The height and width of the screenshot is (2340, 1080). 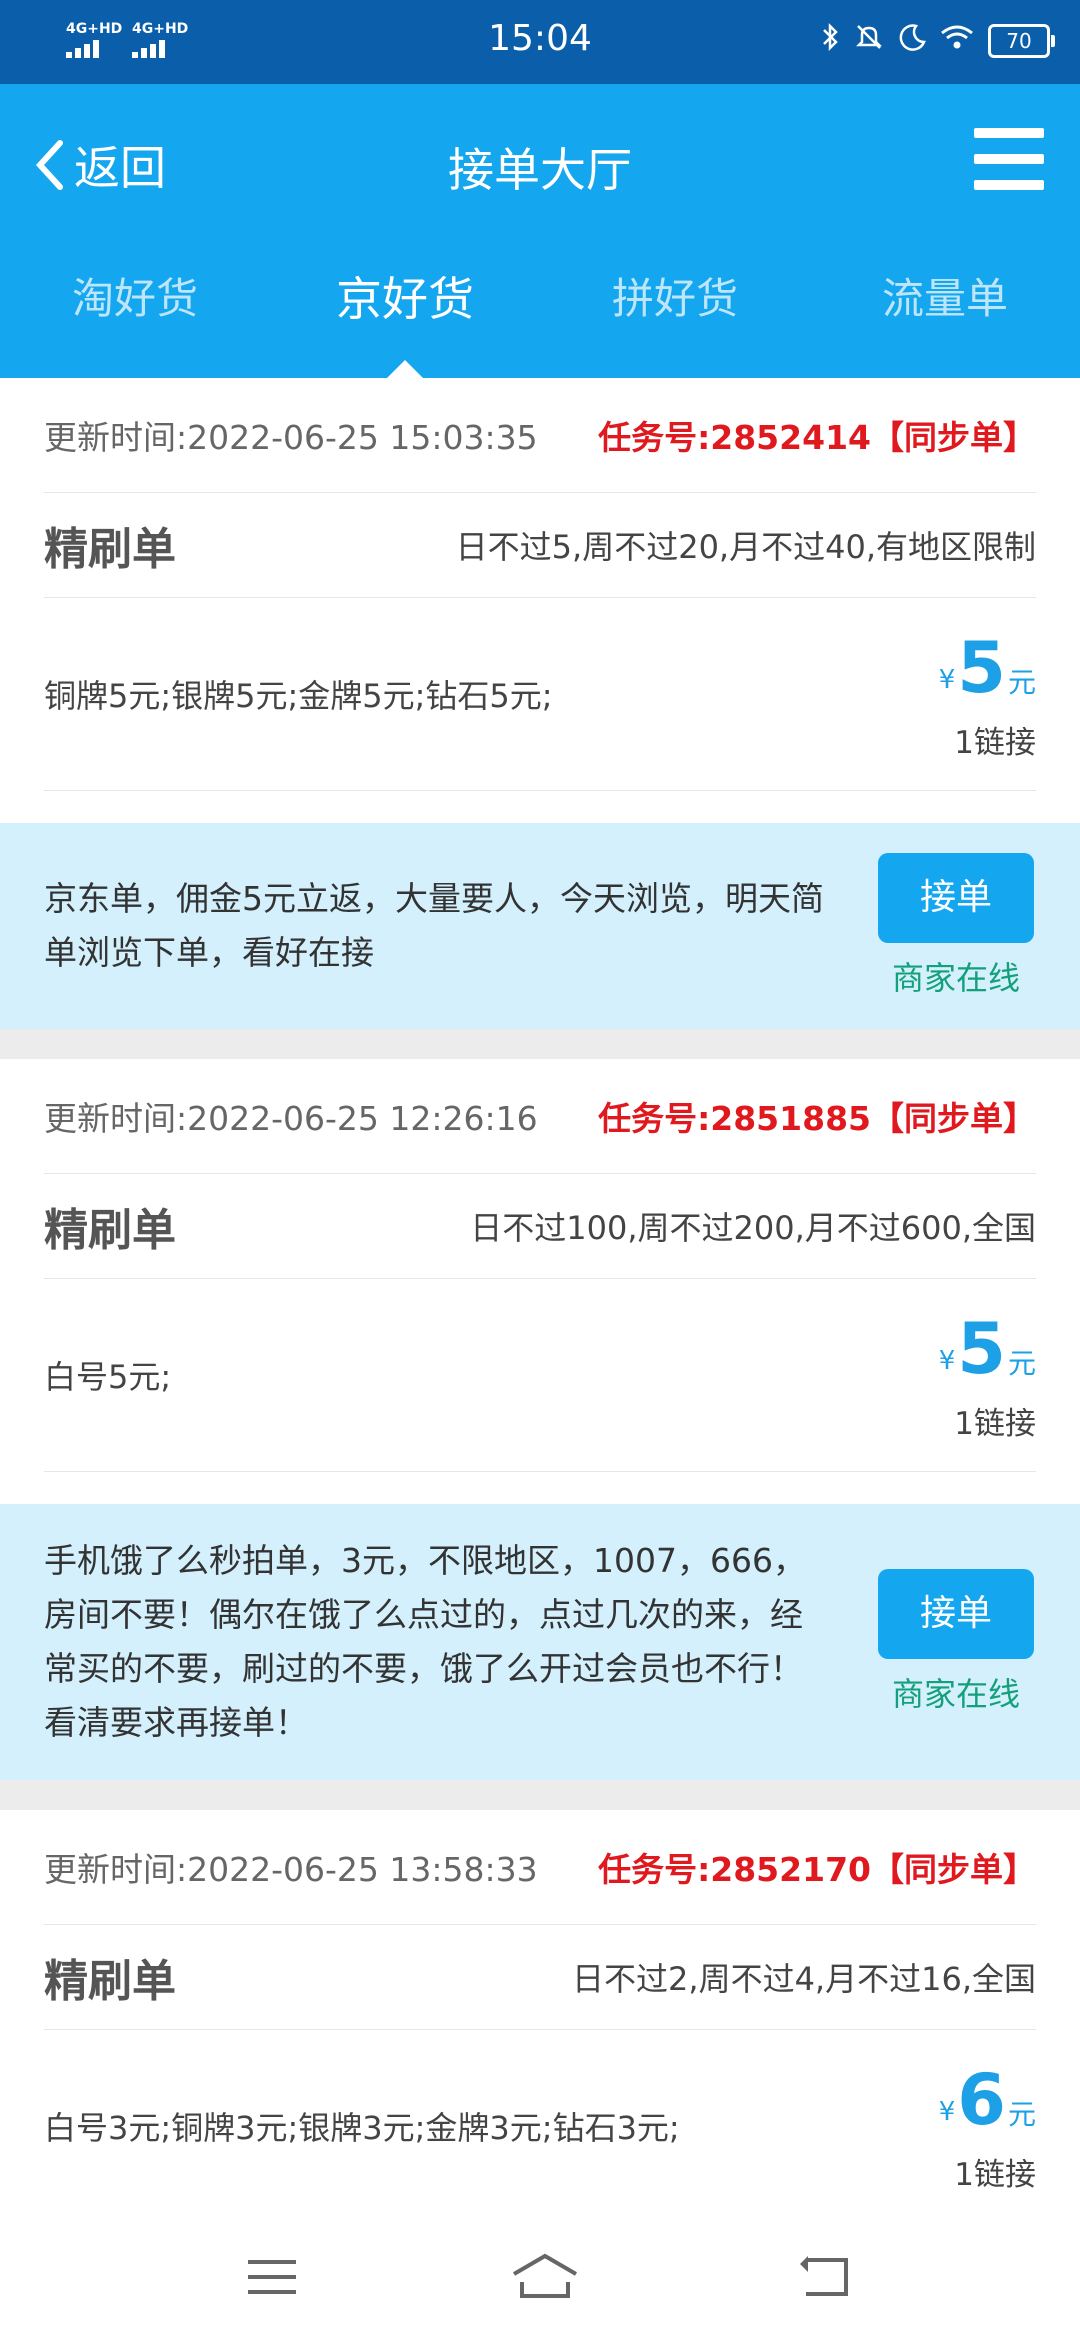 I want to click on commission-tiers: 铜牌5元;银牌5元;金牌5元;钻石5元;, so click(x=298, y=696).